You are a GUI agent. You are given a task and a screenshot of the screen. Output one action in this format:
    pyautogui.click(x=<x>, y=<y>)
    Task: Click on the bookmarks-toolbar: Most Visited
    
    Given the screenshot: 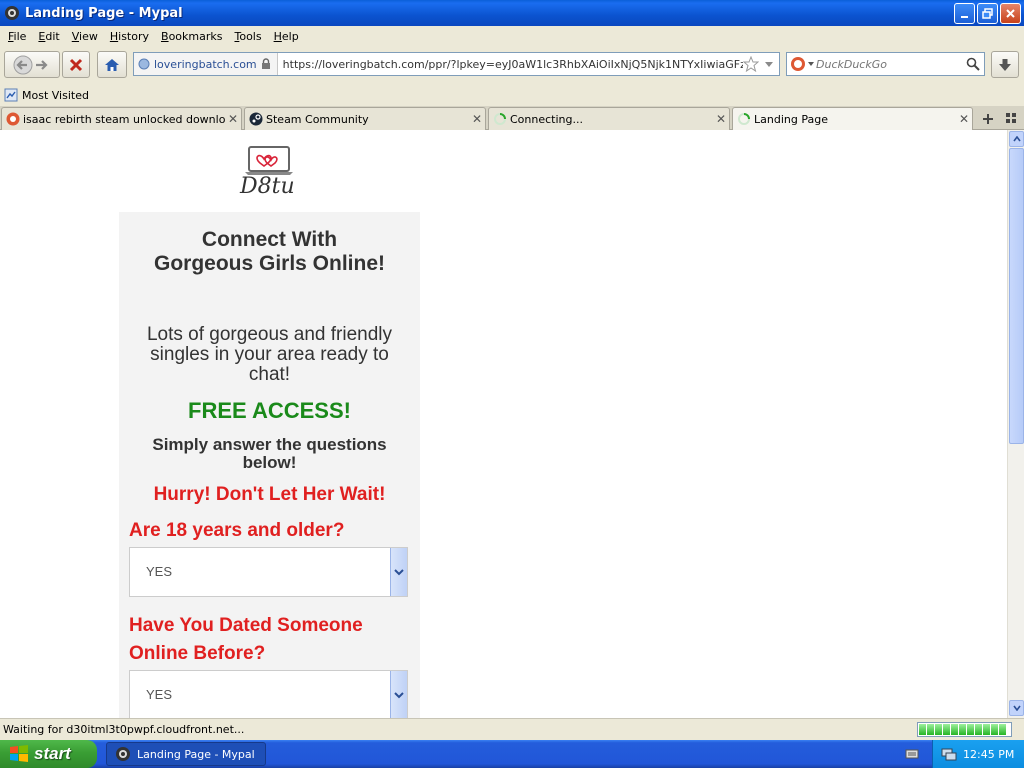 What is the action you would take?
    pyautogui.click(x=512, y=95)
    